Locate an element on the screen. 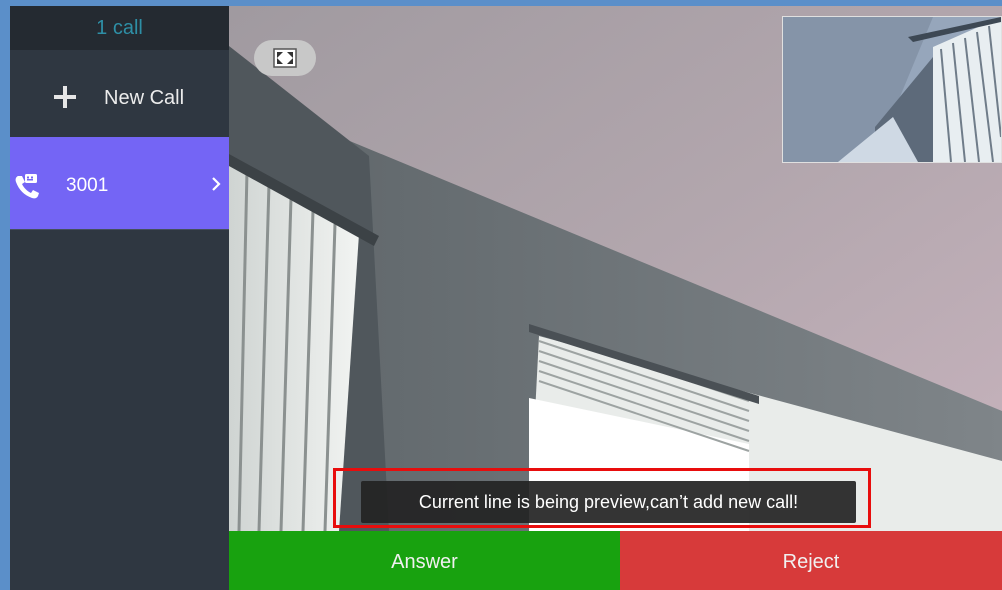  answer-button: Answer is located at coordinates (424, 560).